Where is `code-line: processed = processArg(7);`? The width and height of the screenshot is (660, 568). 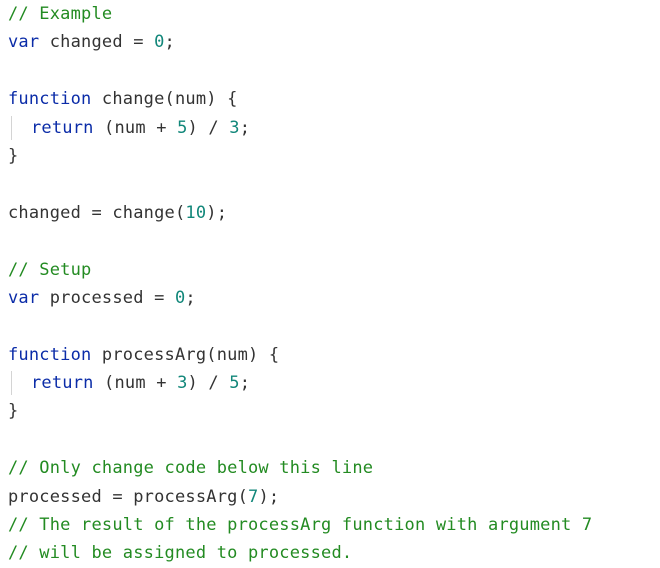
code-line: processed = processArg(7); is located at coordinates (334, 497).